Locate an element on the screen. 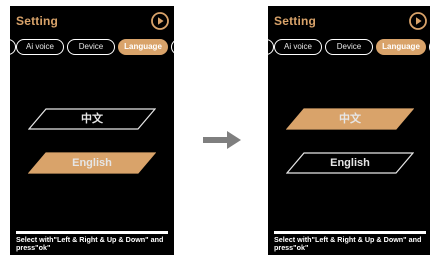 The height and width of the screenshot is (259, 430). arrow-right-icon is located at coordinates (222, 140).